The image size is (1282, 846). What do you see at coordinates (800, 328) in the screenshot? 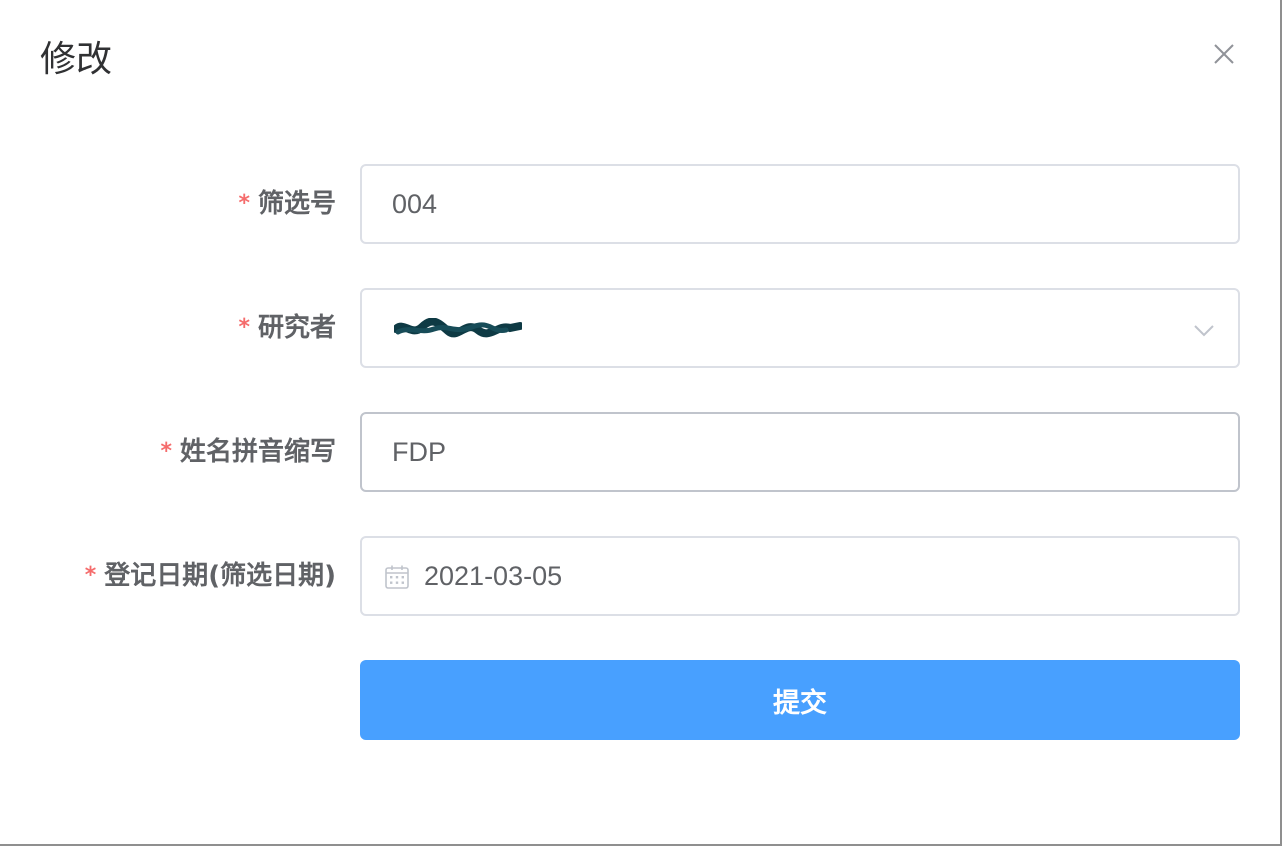
I see `researcher-select` at bounding box center [800, 328].